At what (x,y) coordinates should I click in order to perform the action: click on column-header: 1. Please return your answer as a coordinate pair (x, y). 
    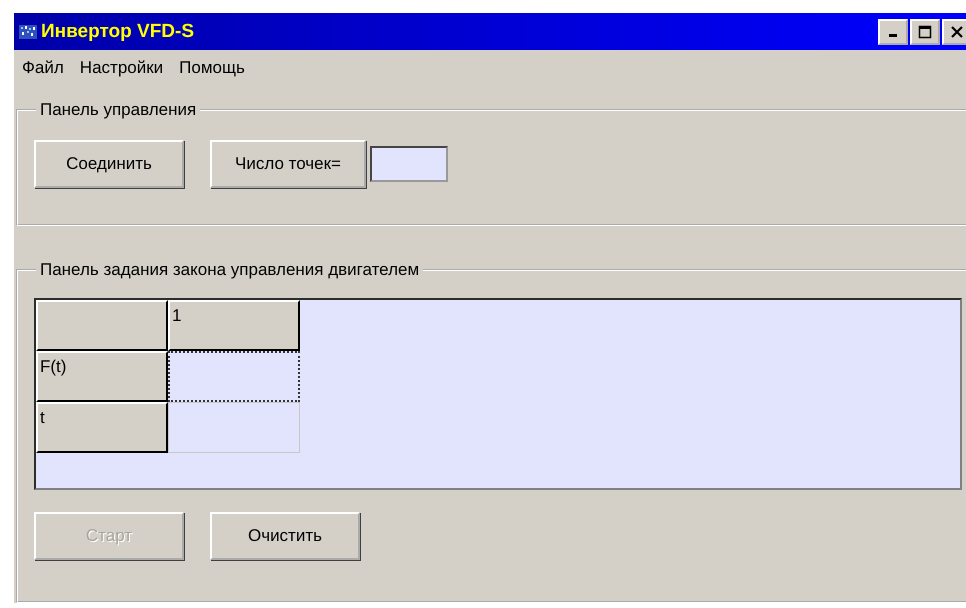
    Looking at the image, I should click on (234, 325).